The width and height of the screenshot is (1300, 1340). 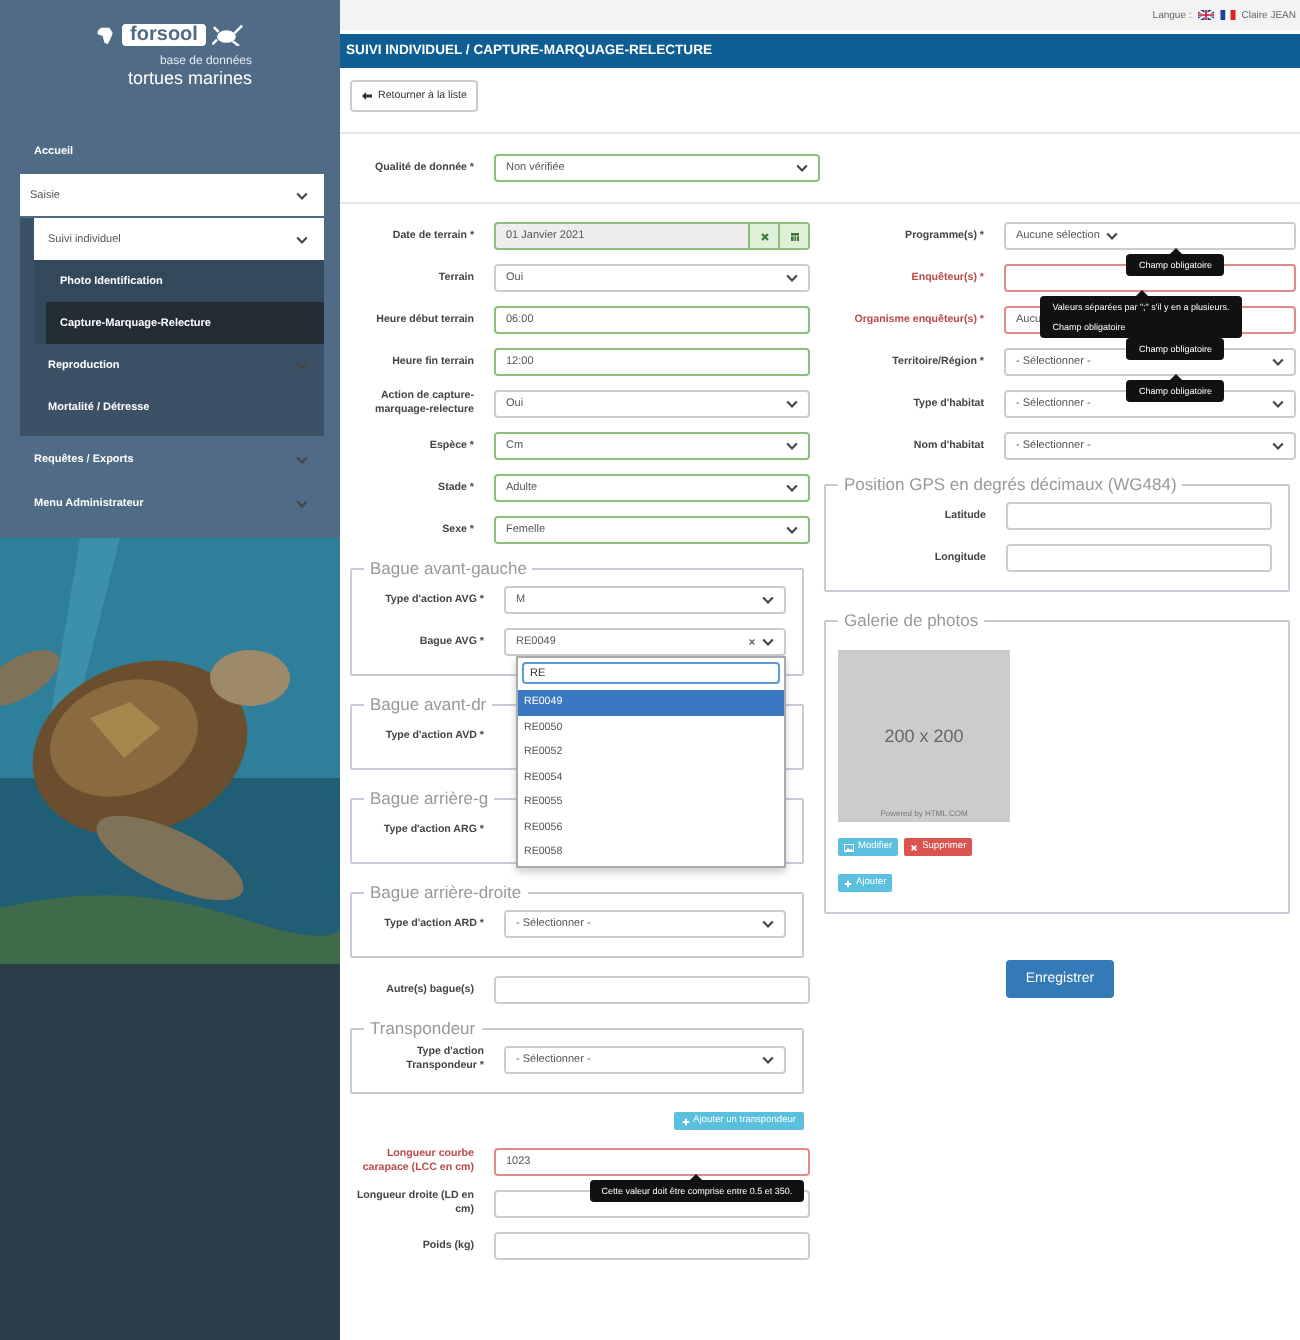 What do you see at coordinates (428, 704) in the screenshot?
I see `fieldset-legend: Bague avant-dr` at bounding box center [428, 704].